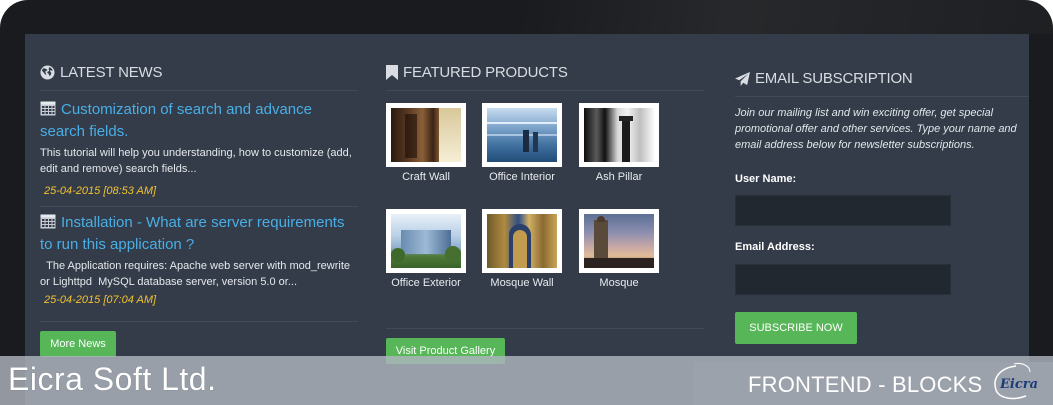  I want to click on featured-products-title: FEATURED PRODUCTS, so click(485, 72).